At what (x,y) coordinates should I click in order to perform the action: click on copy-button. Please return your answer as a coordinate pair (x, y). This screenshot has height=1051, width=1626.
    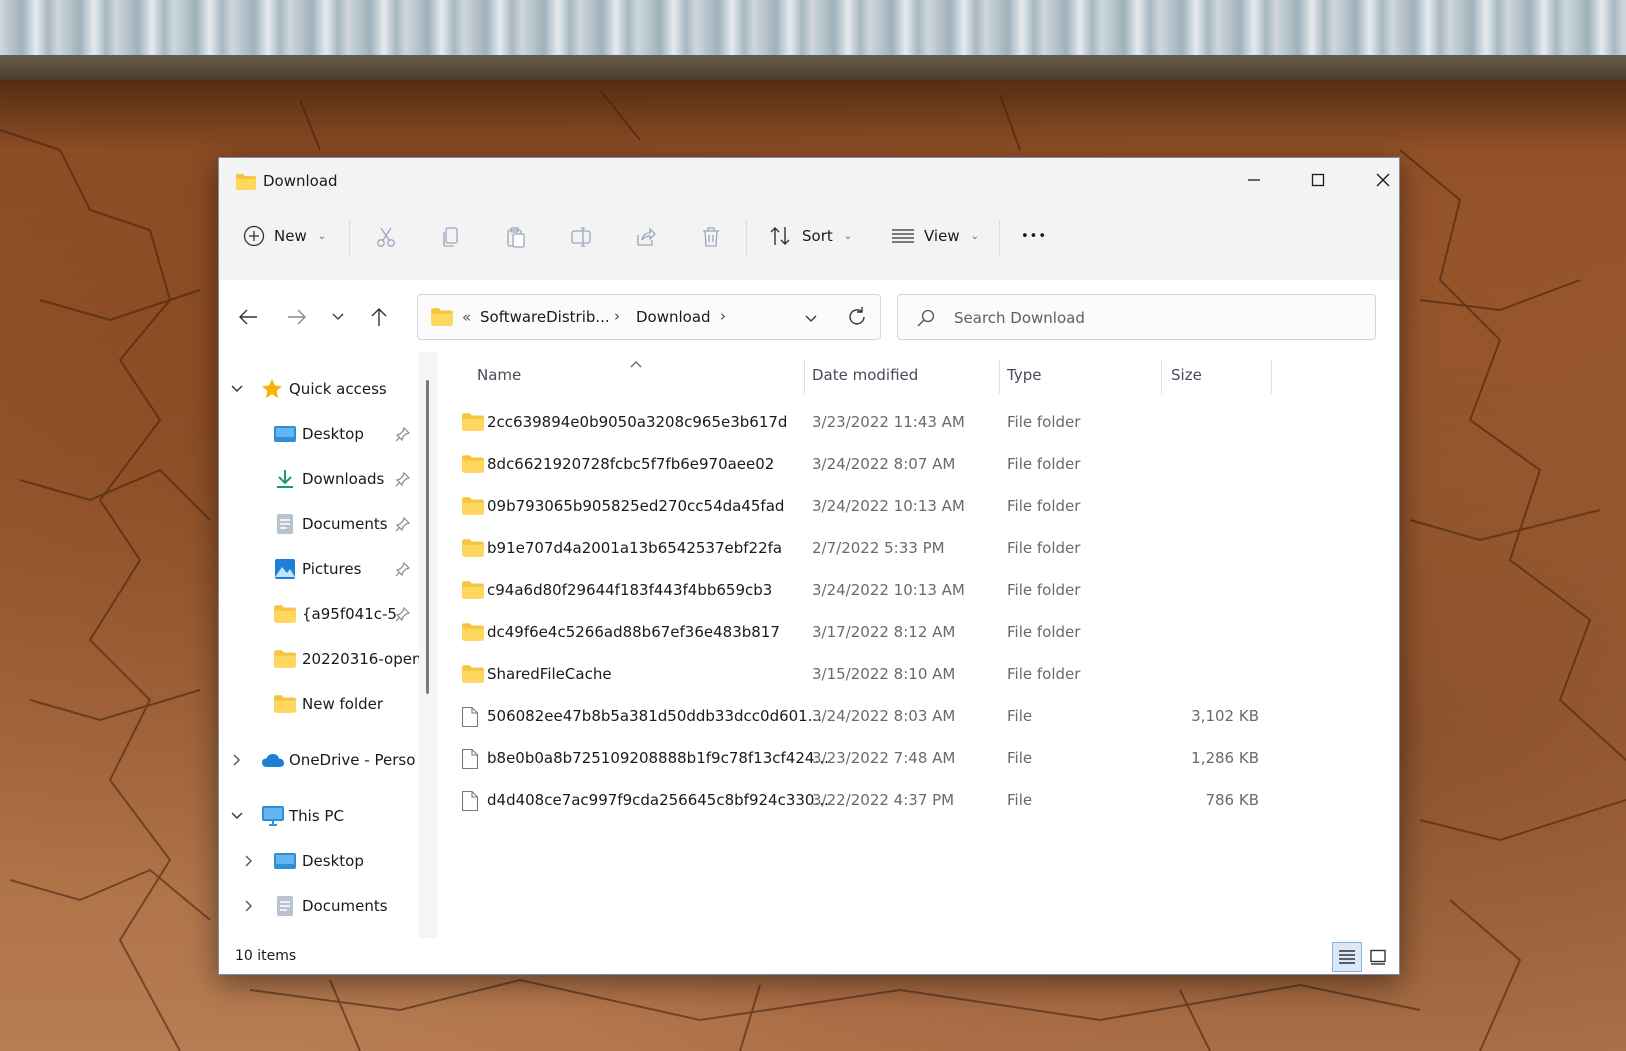
    Looking at the image, I should click on (451, 237).